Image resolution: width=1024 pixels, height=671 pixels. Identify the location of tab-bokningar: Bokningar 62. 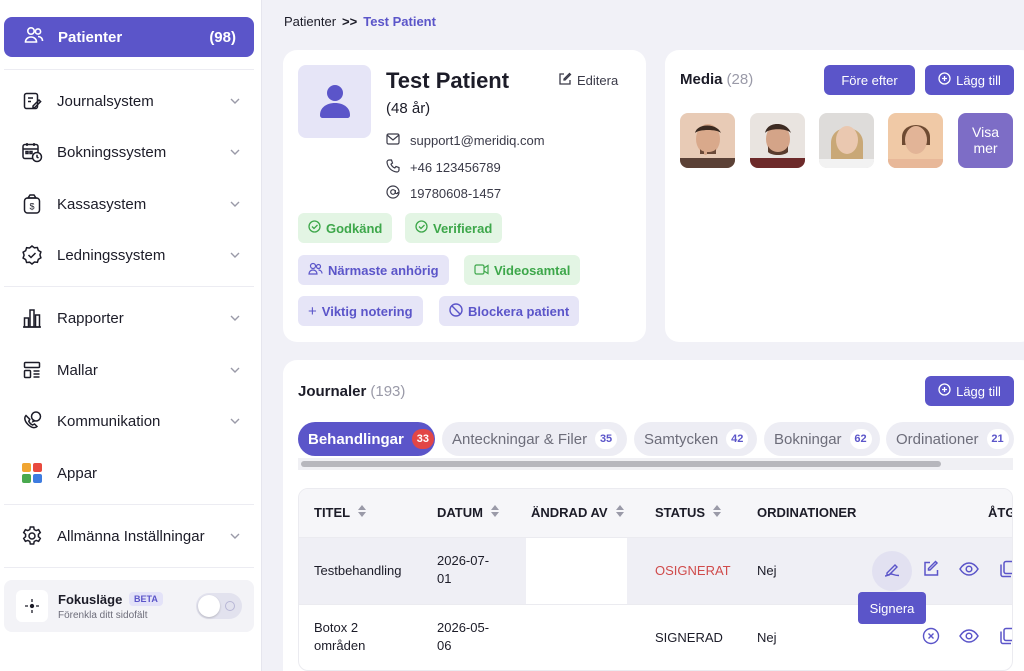
(822, 439).